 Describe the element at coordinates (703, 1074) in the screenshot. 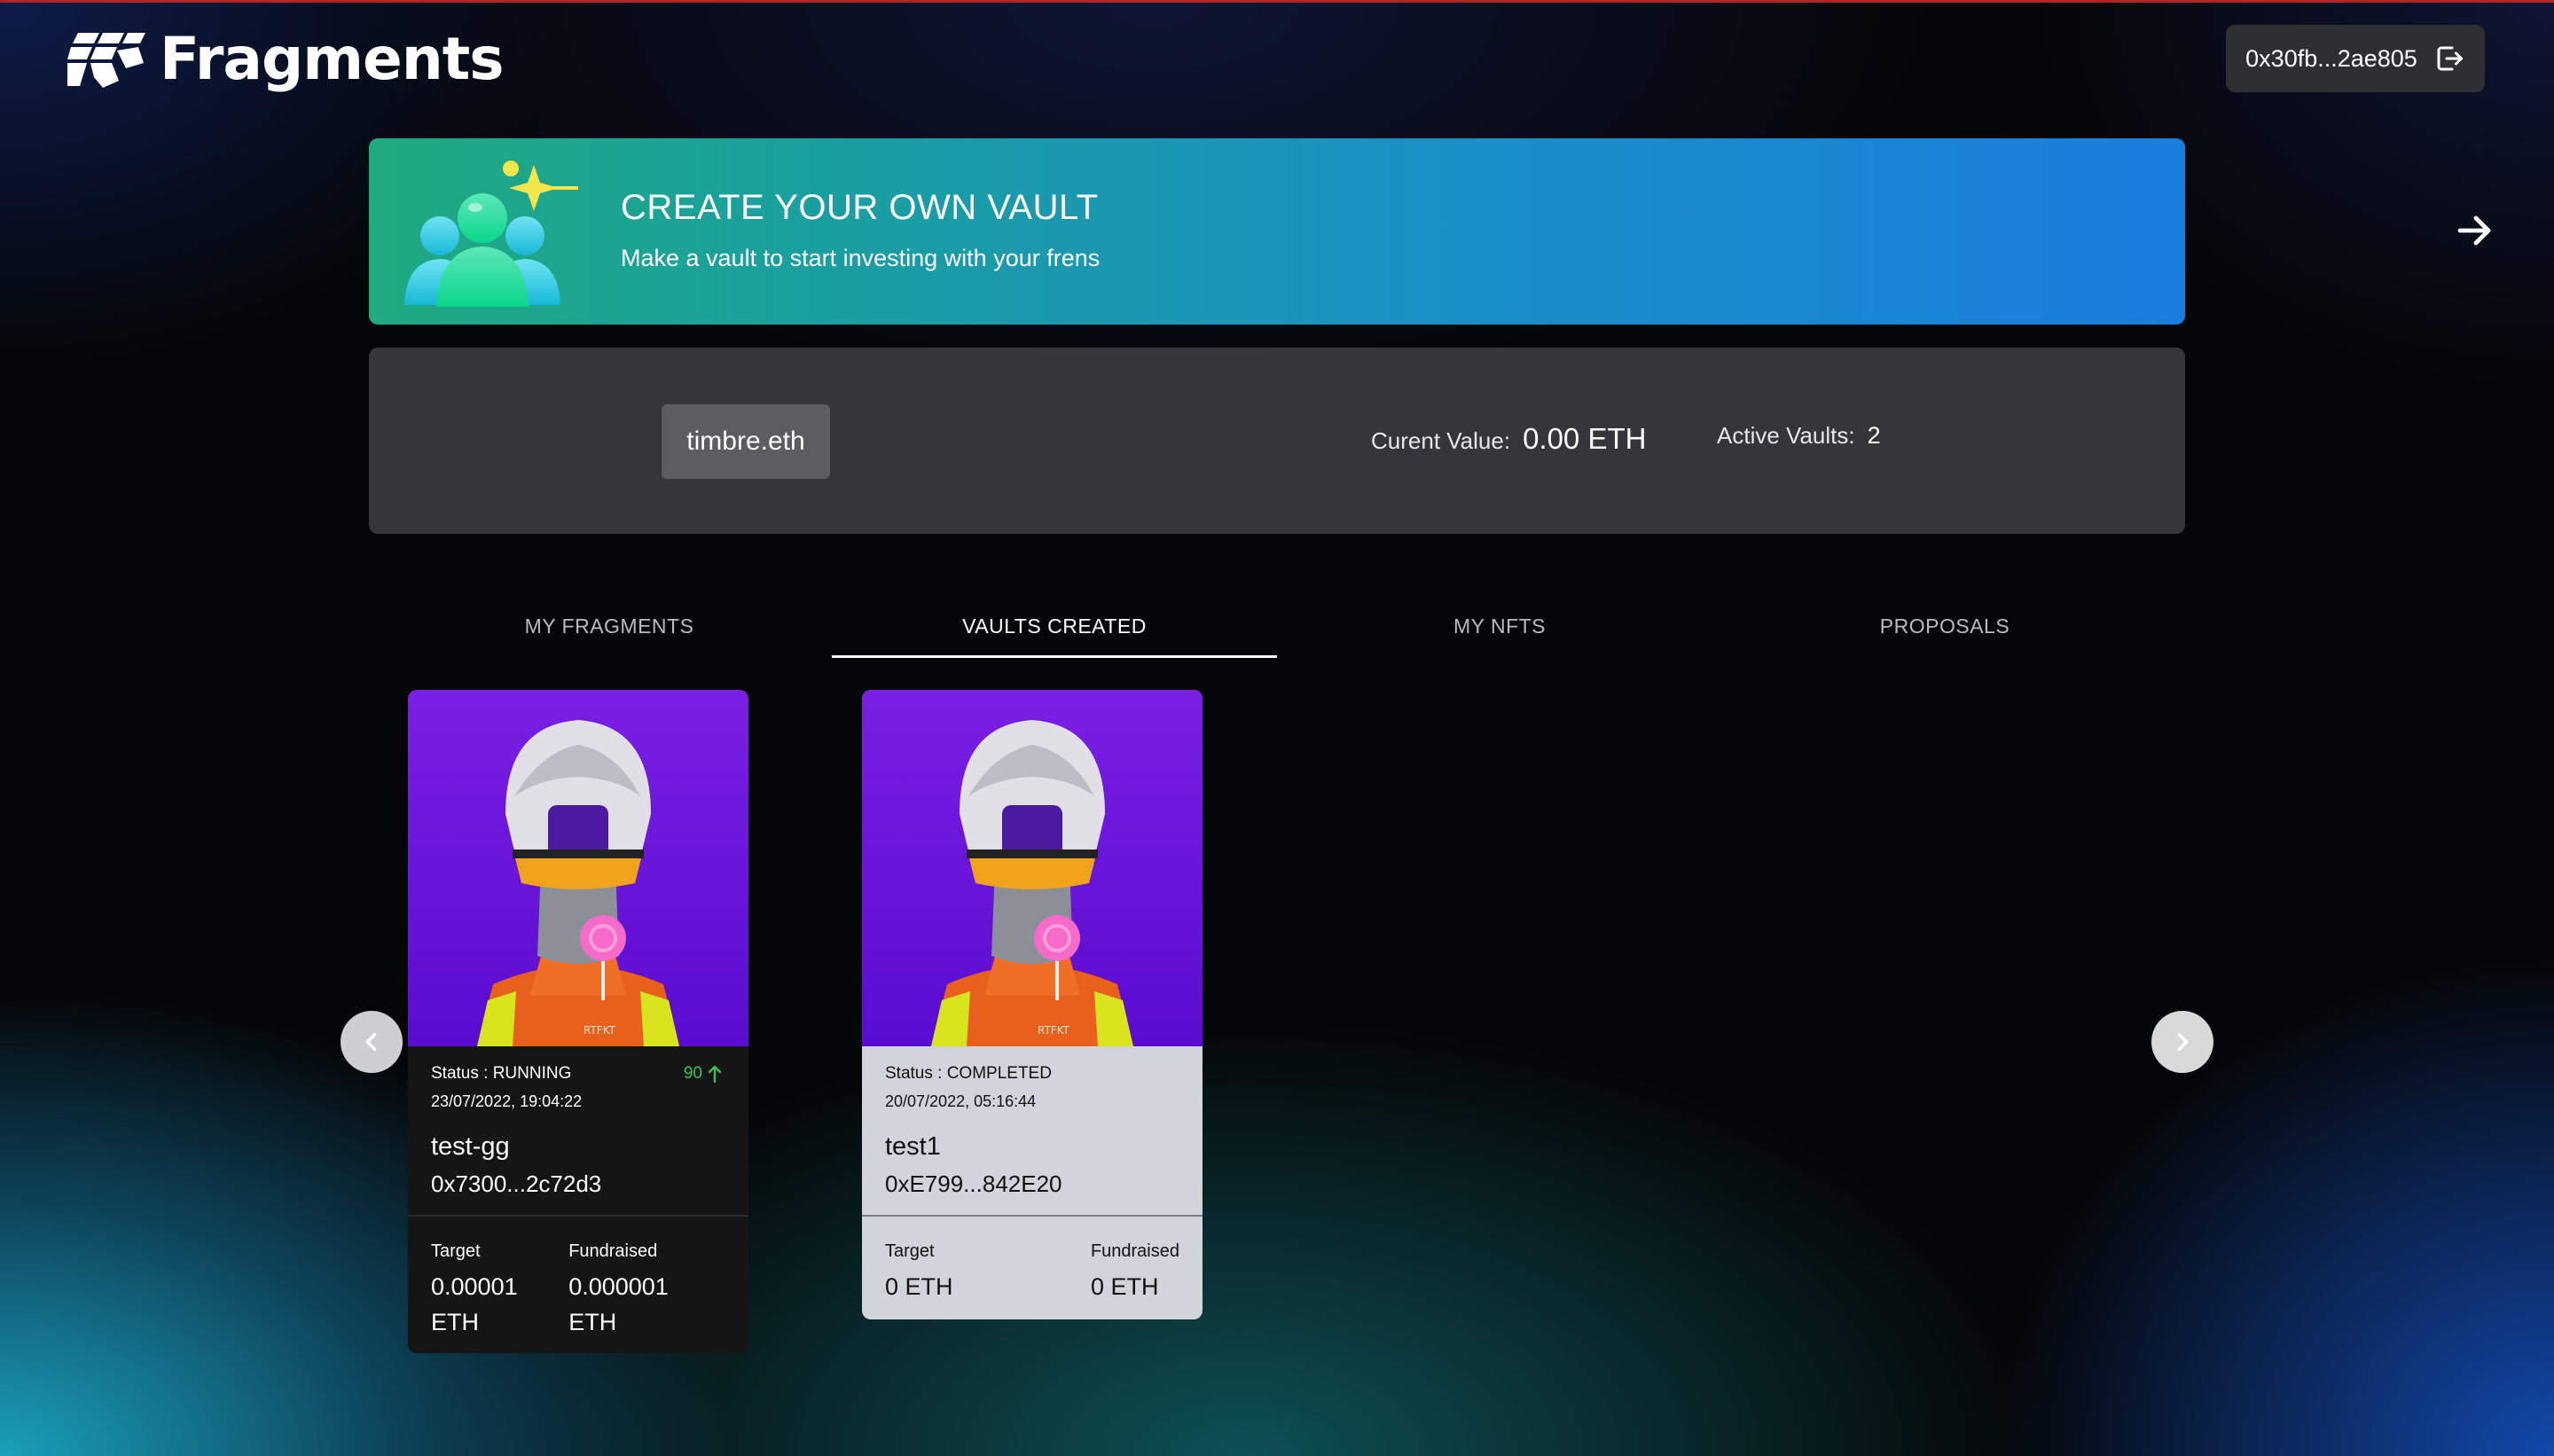

I see `vault-delta: 90` at that location.